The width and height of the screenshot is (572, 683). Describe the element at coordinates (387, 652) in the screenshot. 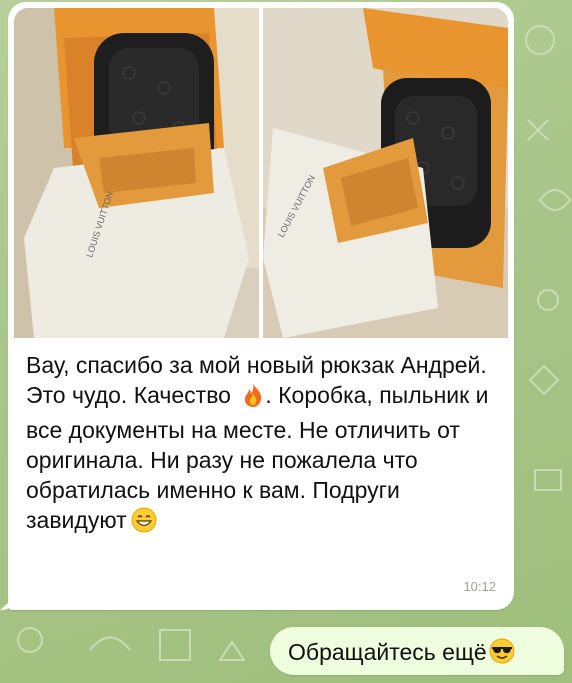

I see `outgoing-text: Обращайтесь ещё` at that location.